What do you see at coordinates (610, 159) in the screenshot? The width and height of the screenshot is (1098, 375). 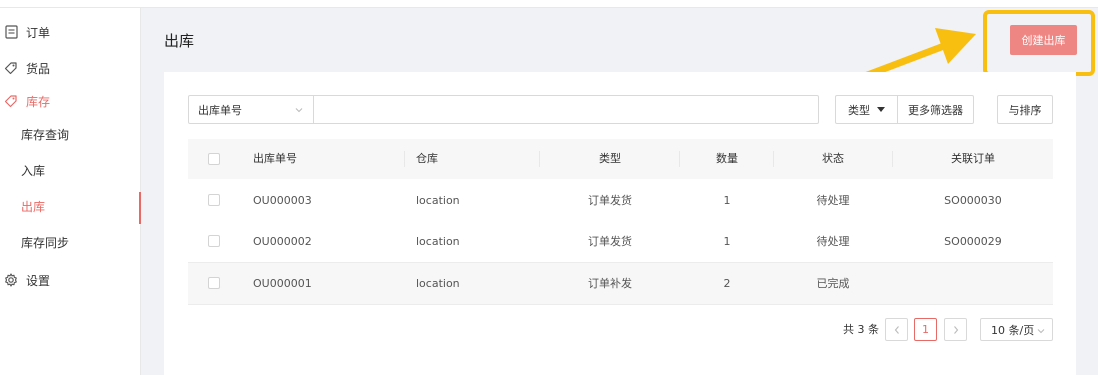 I see `column-header: 类型` at bounding box center [610, 159].